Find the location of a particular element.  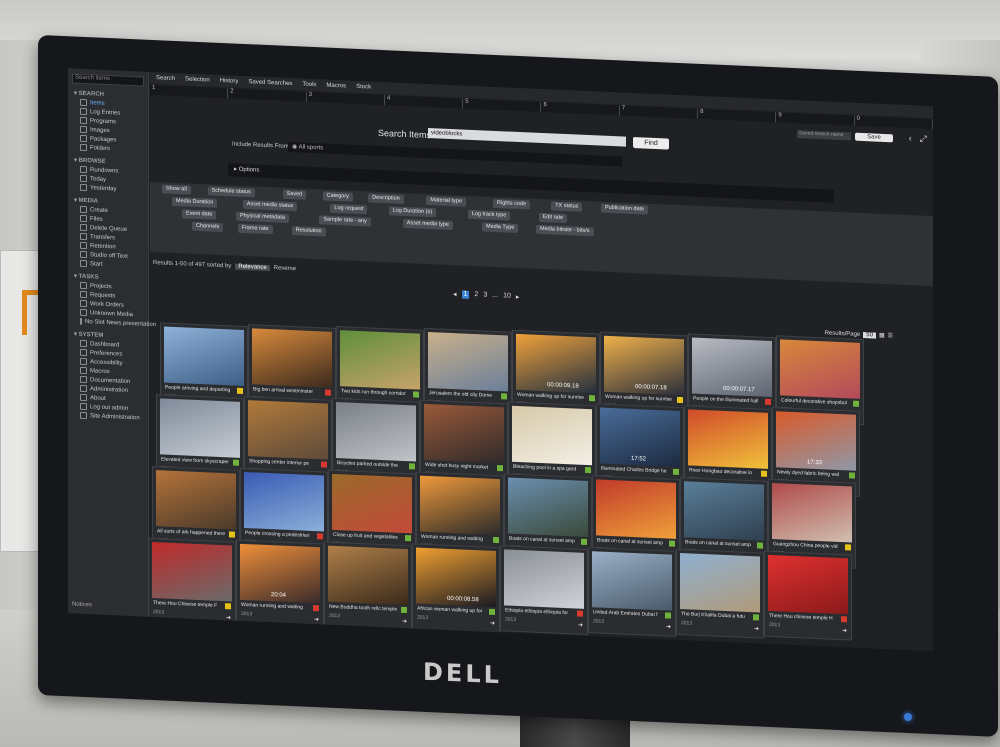

topnav-tab: History is located at coordinates (229, 81).